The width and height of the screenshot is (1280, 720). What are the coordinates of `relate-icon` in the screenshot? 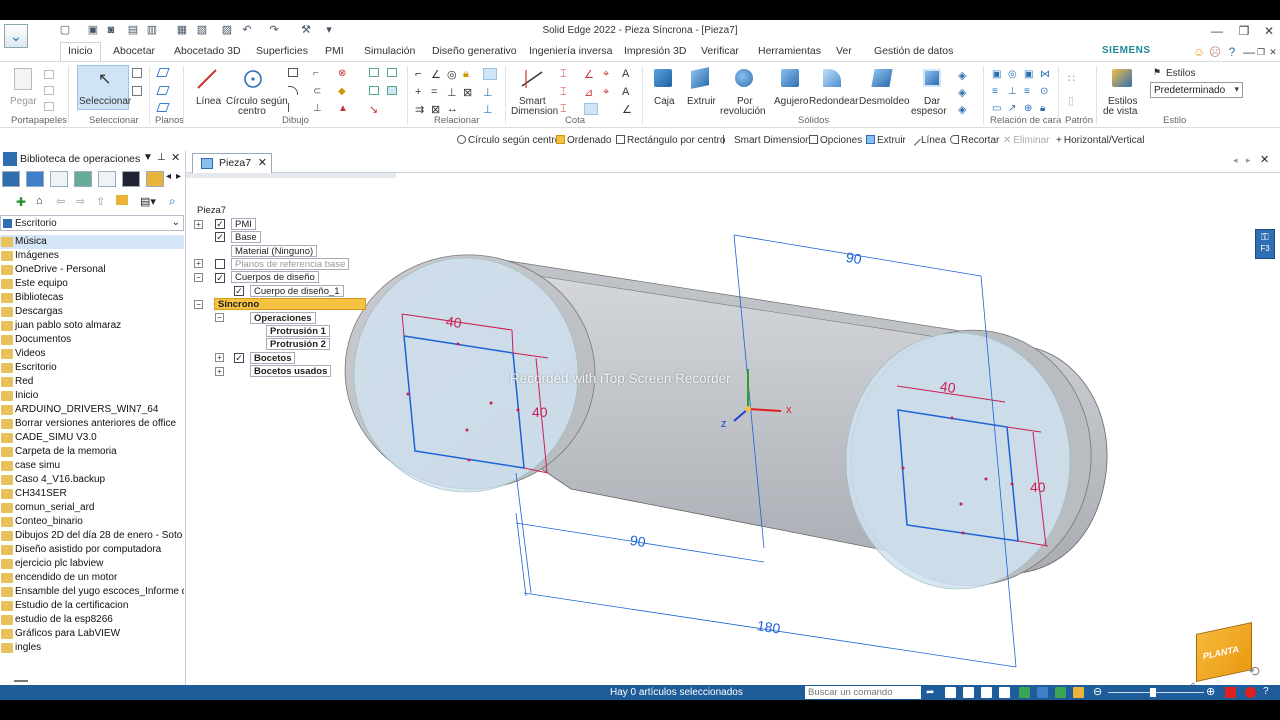 It's located at (374, 90).